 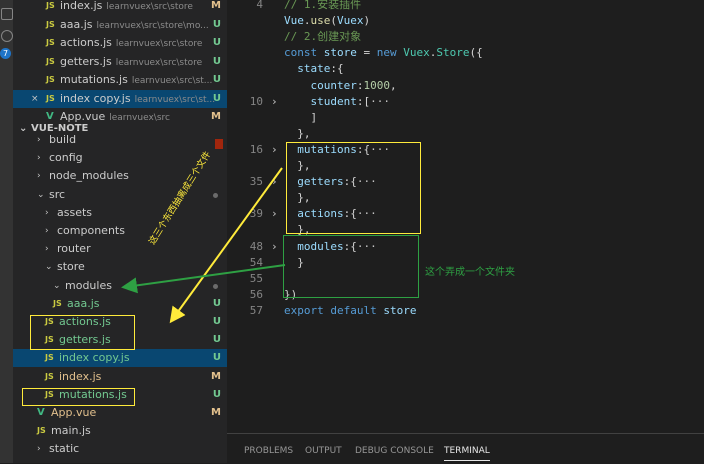 What do you see at coordinates (322, 37) in the screenshot?
I see `code-line: // 2.创建对象` at bounding box center [322, 37].